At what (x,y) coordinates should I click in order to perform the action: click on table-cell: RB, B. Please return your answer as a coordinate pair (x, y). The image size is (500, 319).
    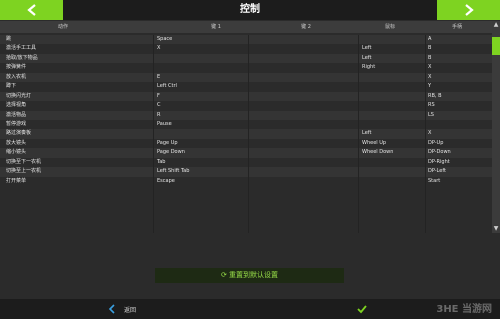
    Looking at the image, I should click on (435, 95).